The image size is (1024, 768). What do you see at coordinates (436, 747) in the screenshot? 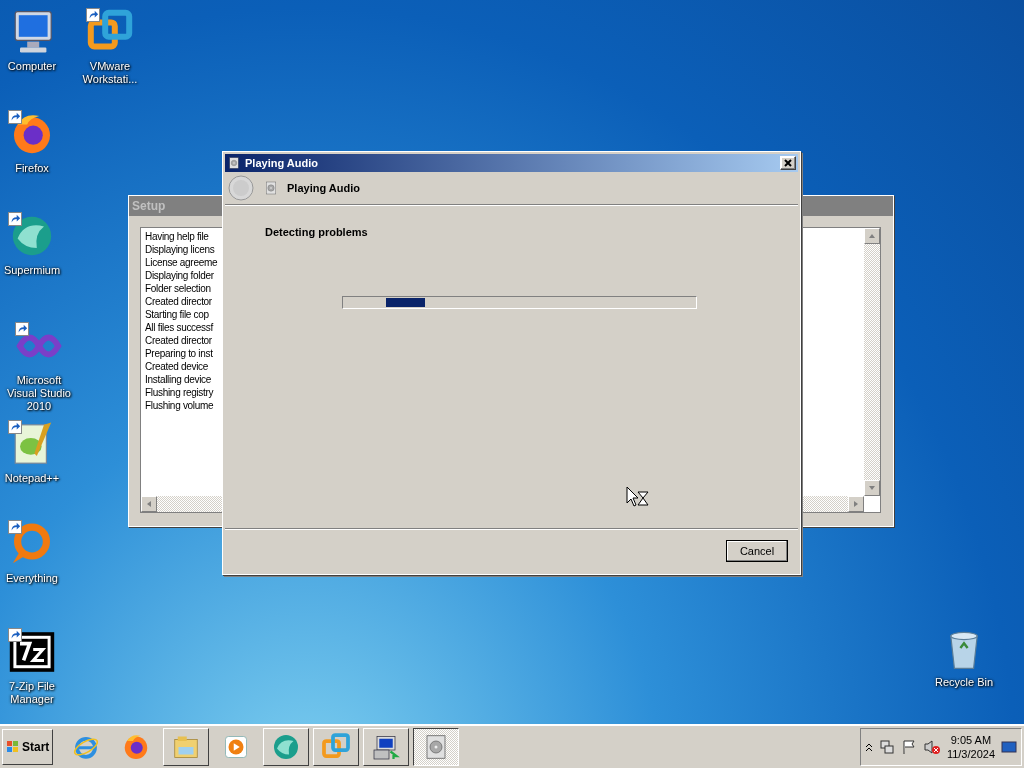
I see `taskbar-button` at bounding box center [436, 747].